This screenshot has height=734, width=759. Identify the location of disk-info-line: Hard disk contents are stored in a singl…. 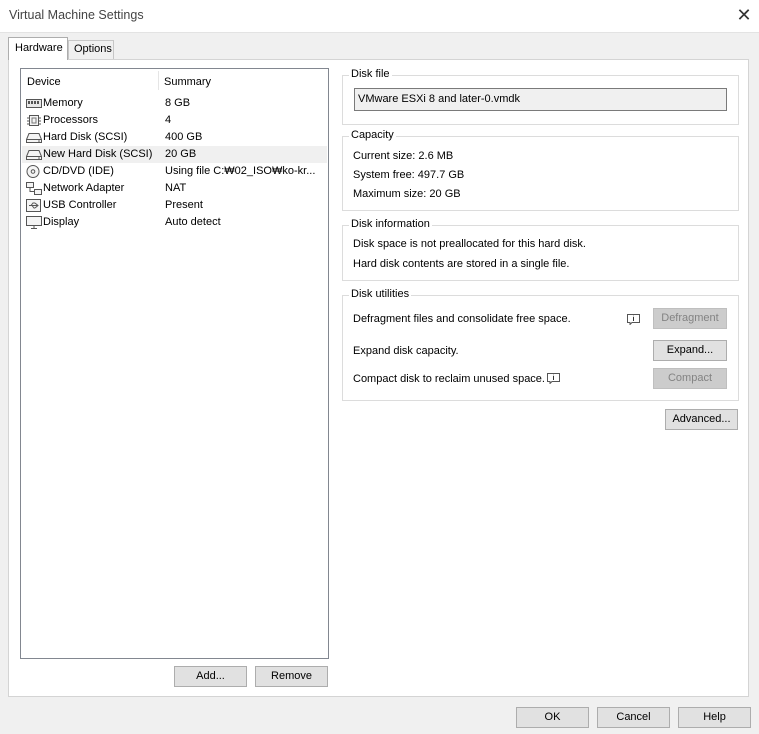
(461, 264).